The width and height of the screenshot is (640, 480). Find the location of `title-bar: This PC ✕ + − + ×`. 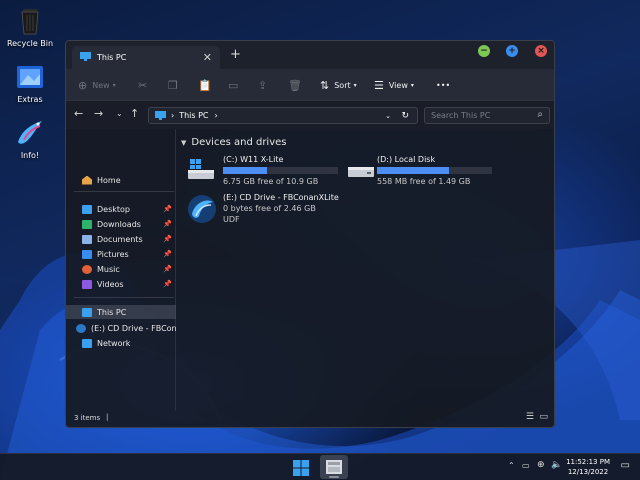

title-bar: This PC ✕ + − + × is located at coordinates (310, 55).